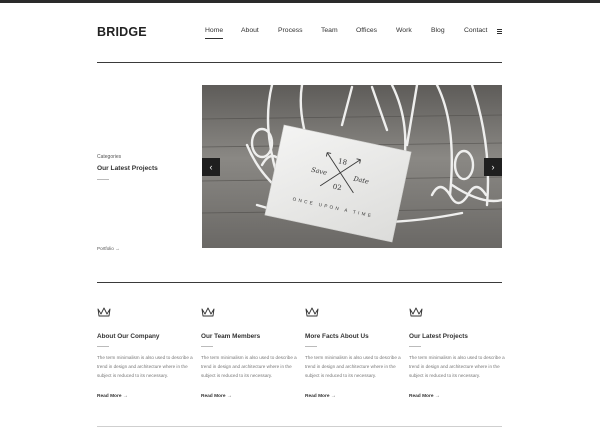 The width and height of the screenshot is (600, 442). I want to click on hamburger-icon, so click(499, 31).